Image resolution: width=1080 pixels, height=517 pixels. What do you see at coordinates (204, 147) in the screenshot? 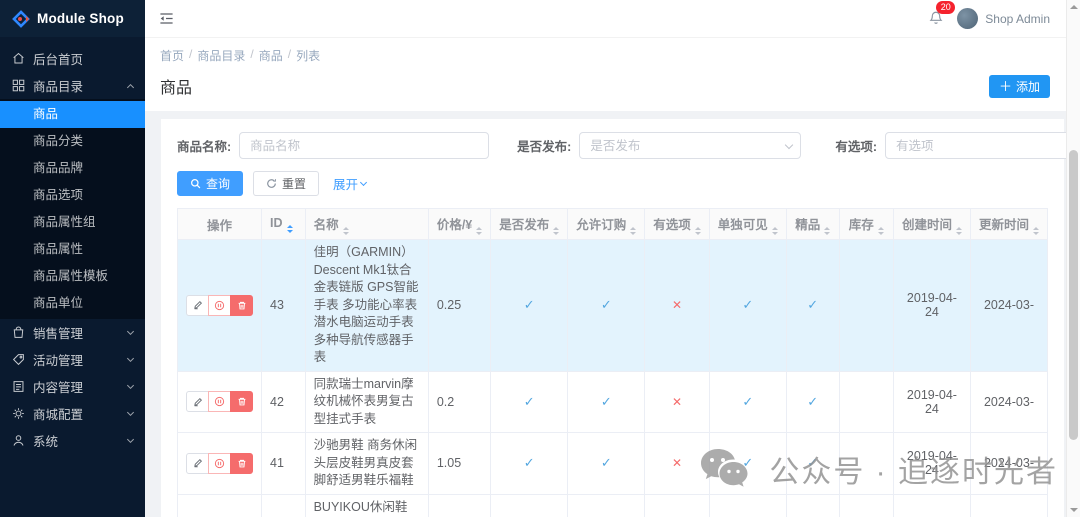
I see `product-name-label: 商品名称:` at bounding box center [204, 147].